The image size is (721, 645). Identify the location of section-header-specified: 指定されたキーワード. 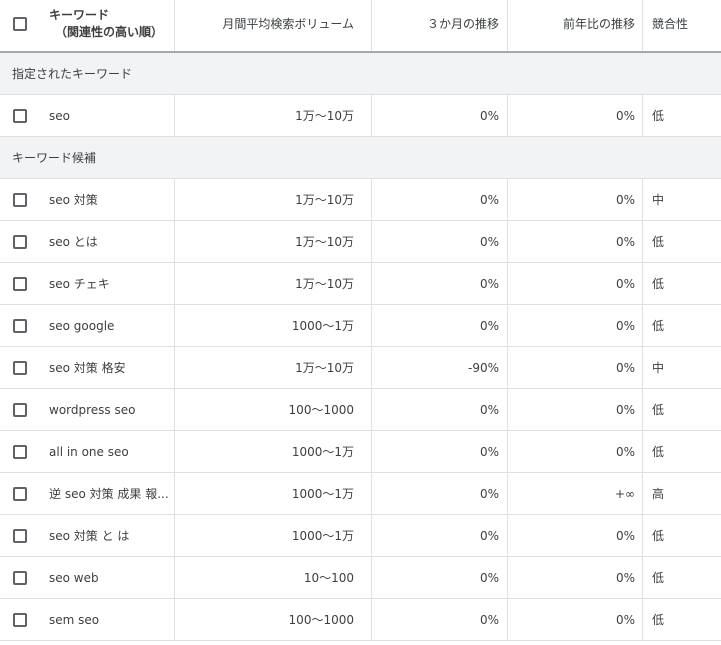
(360, 74).